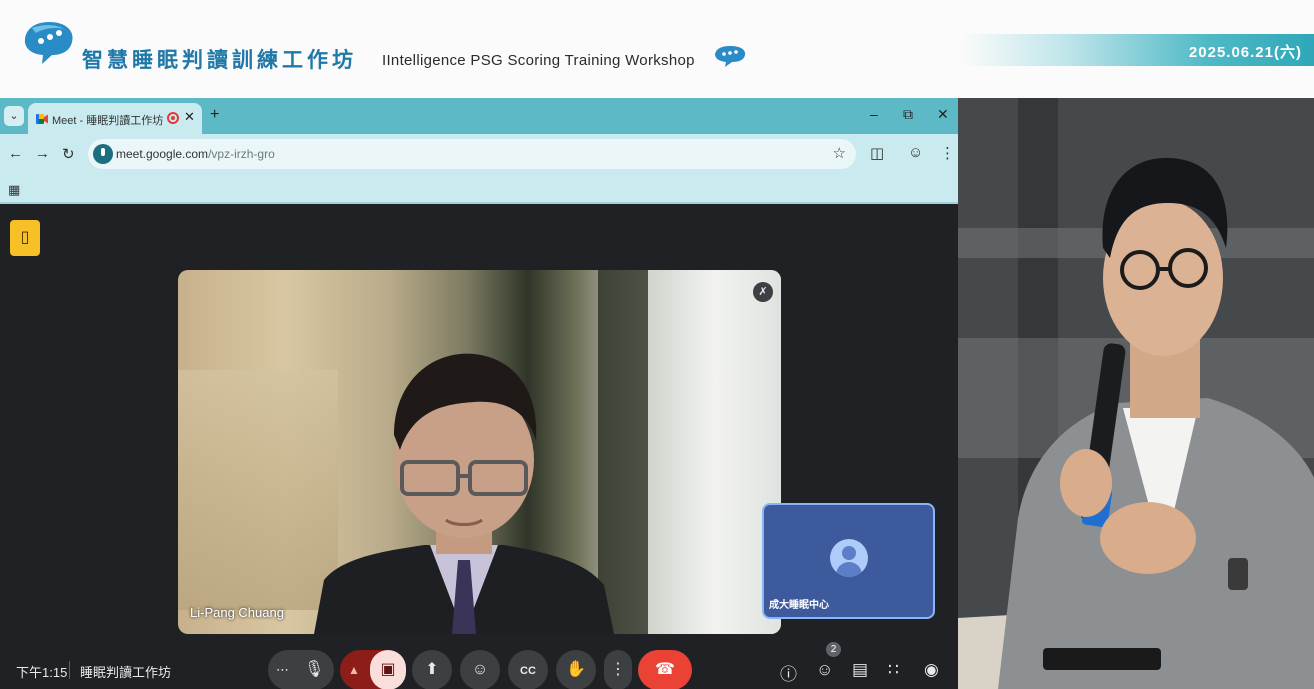 This screenshot has height=689, width=1314. What do you see at coordinates (314, 669) in the screenshot?
I see `mic-icon: 🎙` at bounding box center [314, 669].